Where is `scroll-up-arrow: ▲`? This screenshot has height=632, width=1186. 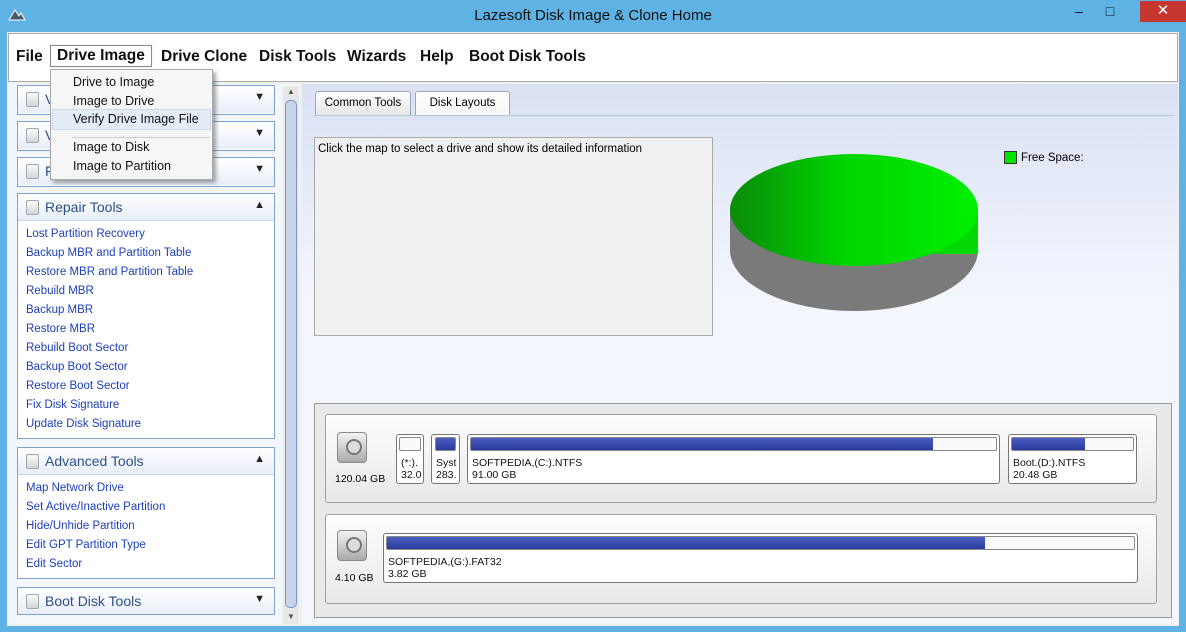
scroll-up-arrow: ▲ is located at coordinates (291, 92).